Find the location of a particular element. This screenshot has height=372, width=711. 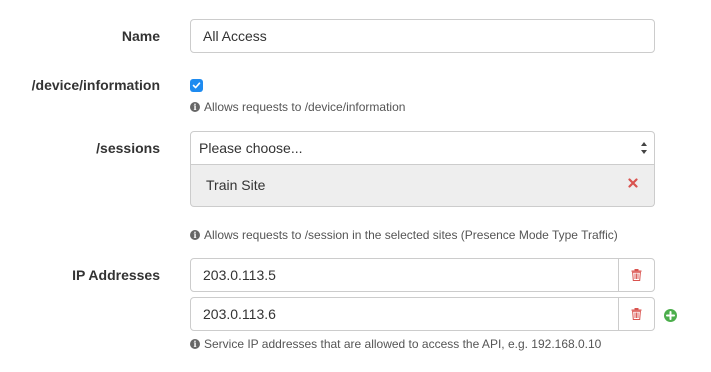

name-label: Name is located at coordinates (140, 36).